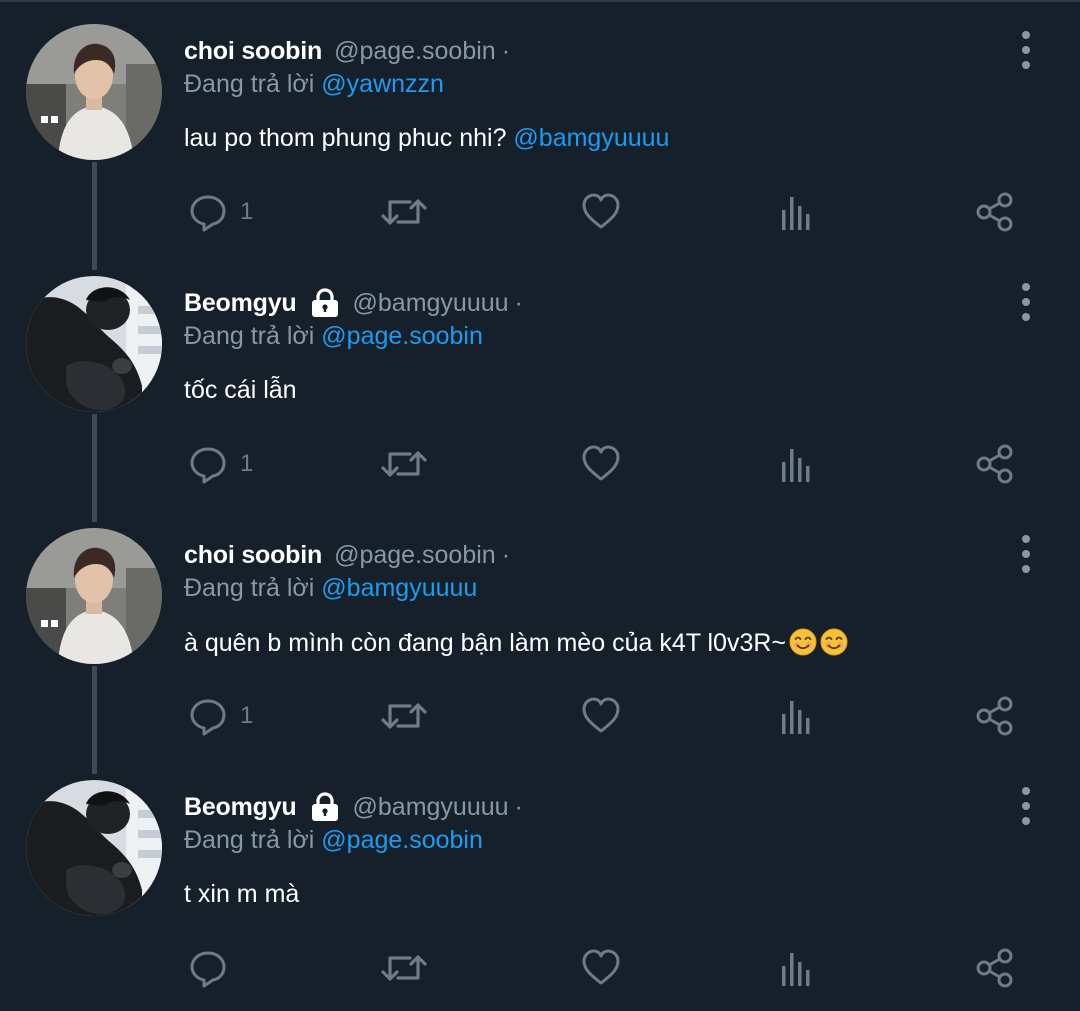  What do you see at coordinates (382, 84) in the screenshot?
I see `replying-to-mention: @yawnzzn` at bounding box center [382, 84].